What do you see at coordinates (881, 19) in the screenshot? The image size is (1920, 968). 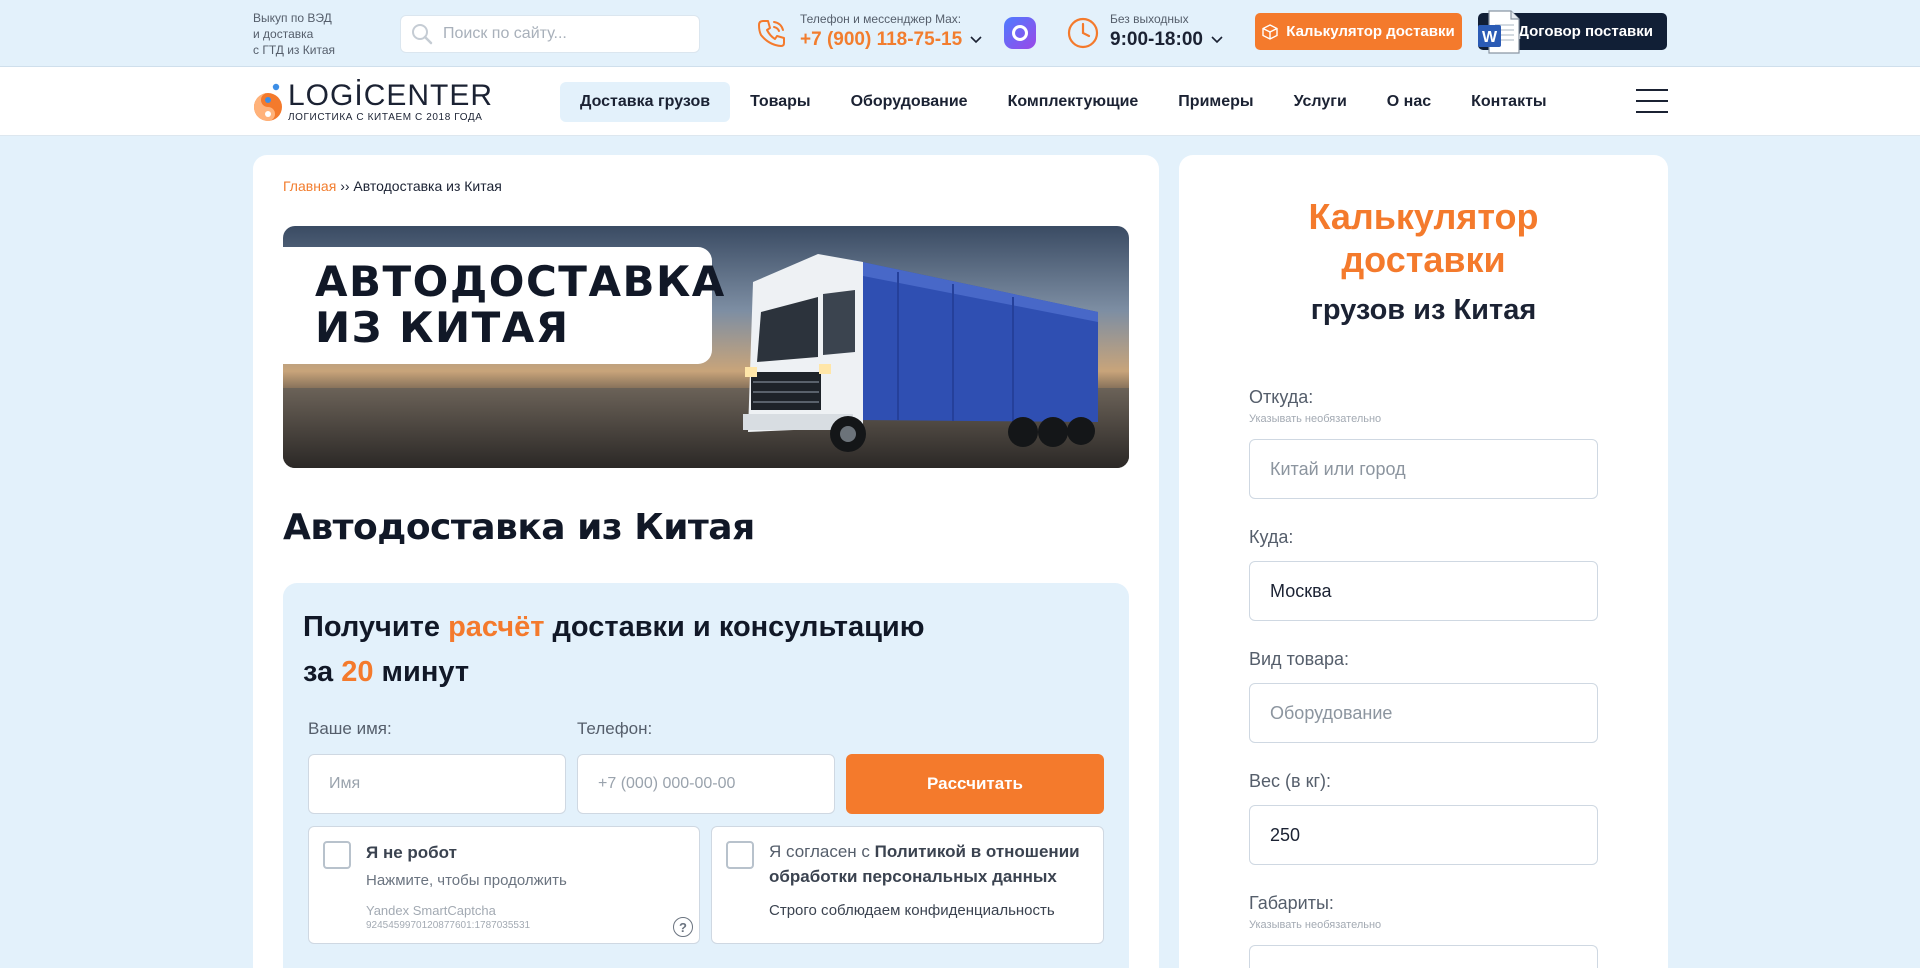 I see `phone-caption: Телефон и мессенджер Max:` at bounding box center [881, 19].